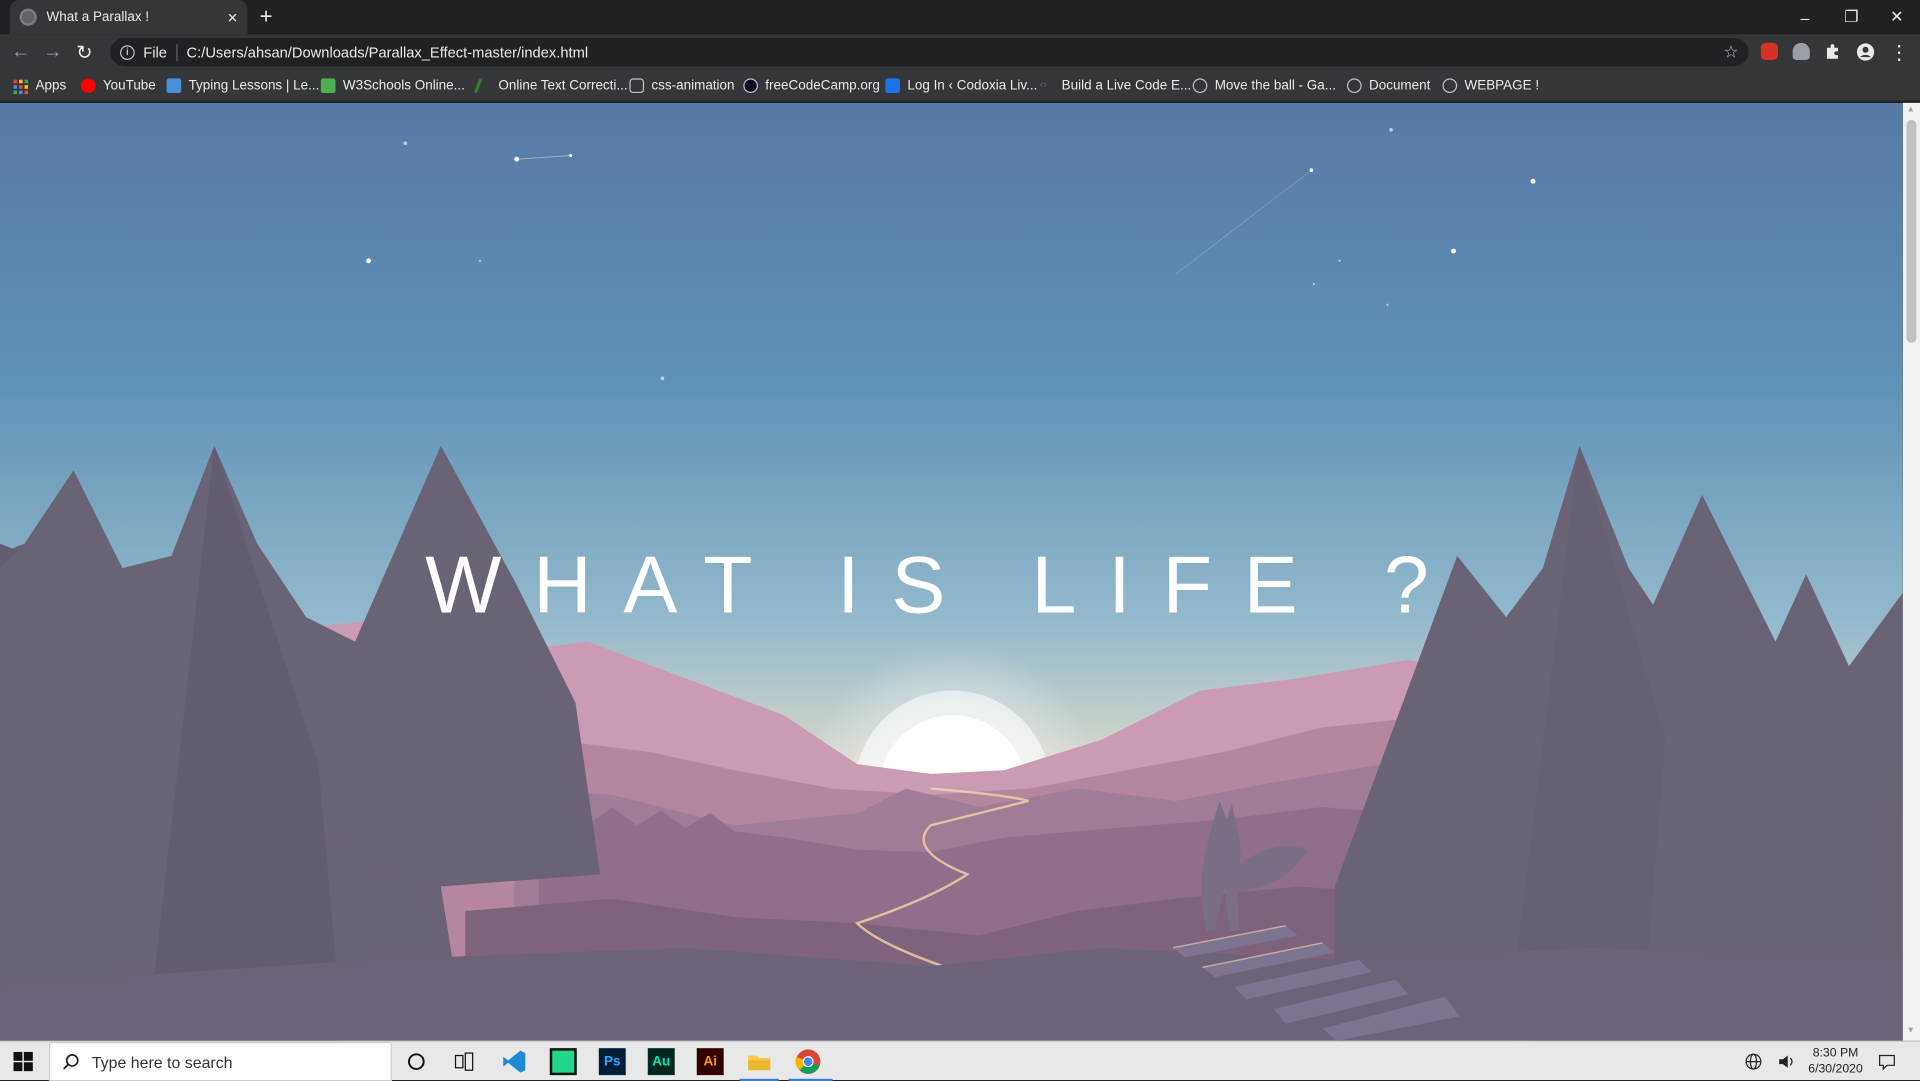 The height and width of the screenshot is (1081, 1920). What do you see at coordinates (1896, 17) in the screenshot?
I see `close-window-button: ✕` at bounding box center [1896, 17].